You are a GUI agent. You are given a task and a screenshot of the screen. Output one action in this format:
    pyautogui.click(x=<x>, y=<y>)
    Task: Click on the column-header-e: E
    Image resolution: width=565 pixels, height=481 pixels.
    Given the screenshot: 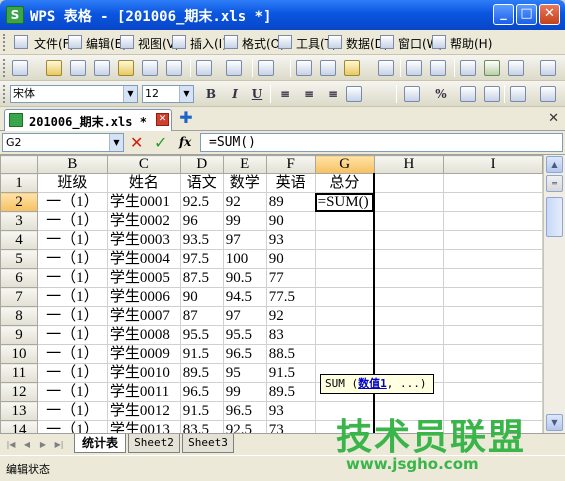 What is the action you would take?
    pyautogui.click(x=244, y=164)
    